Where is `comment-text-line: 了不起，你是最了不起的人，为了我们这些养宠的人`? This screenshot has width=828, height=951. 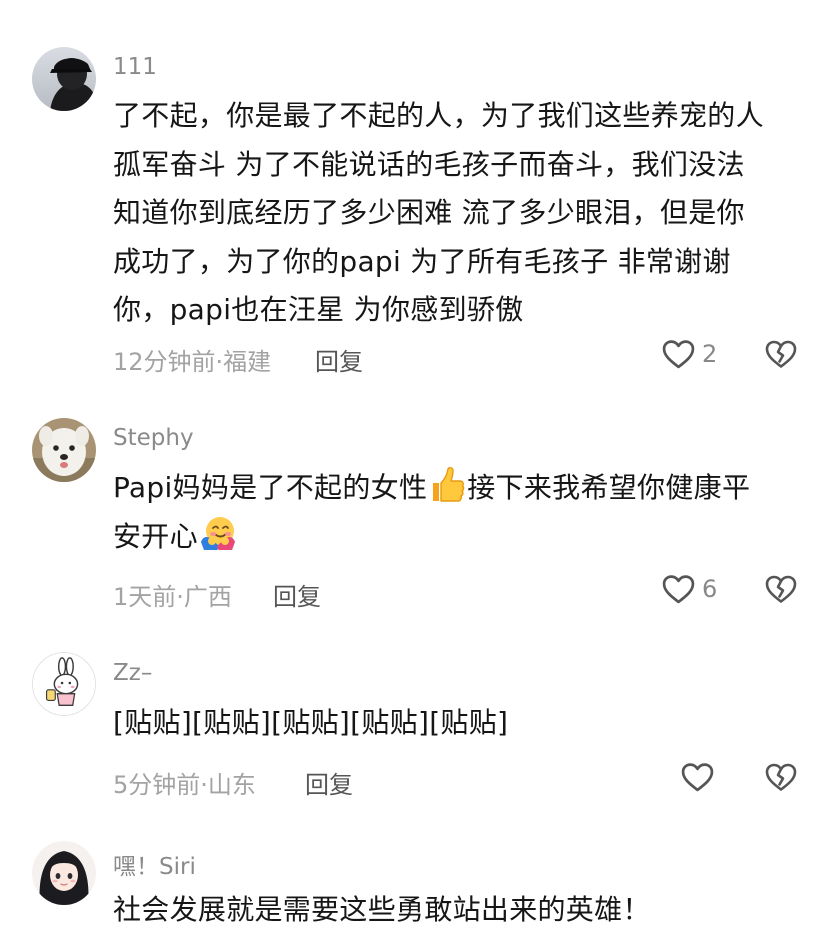 comment-text-line: 了不起，你是最了不起的人，为了我们这些养宠的人 is located at coordinates (438, 115).